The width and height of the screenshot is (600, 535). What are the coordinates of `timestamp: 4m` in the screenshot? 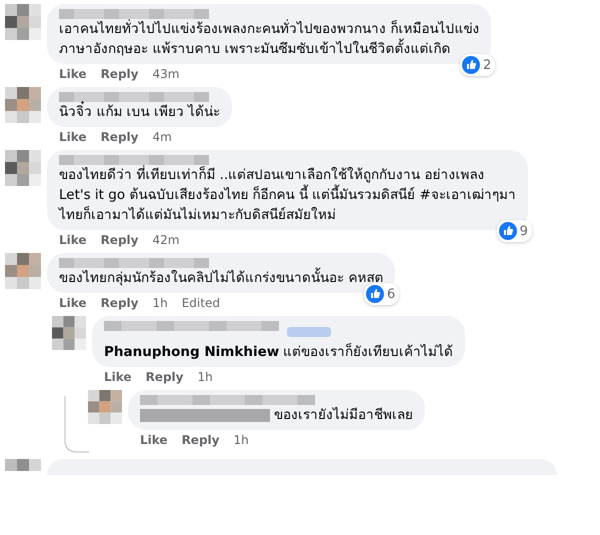 It's located at (162, 137).